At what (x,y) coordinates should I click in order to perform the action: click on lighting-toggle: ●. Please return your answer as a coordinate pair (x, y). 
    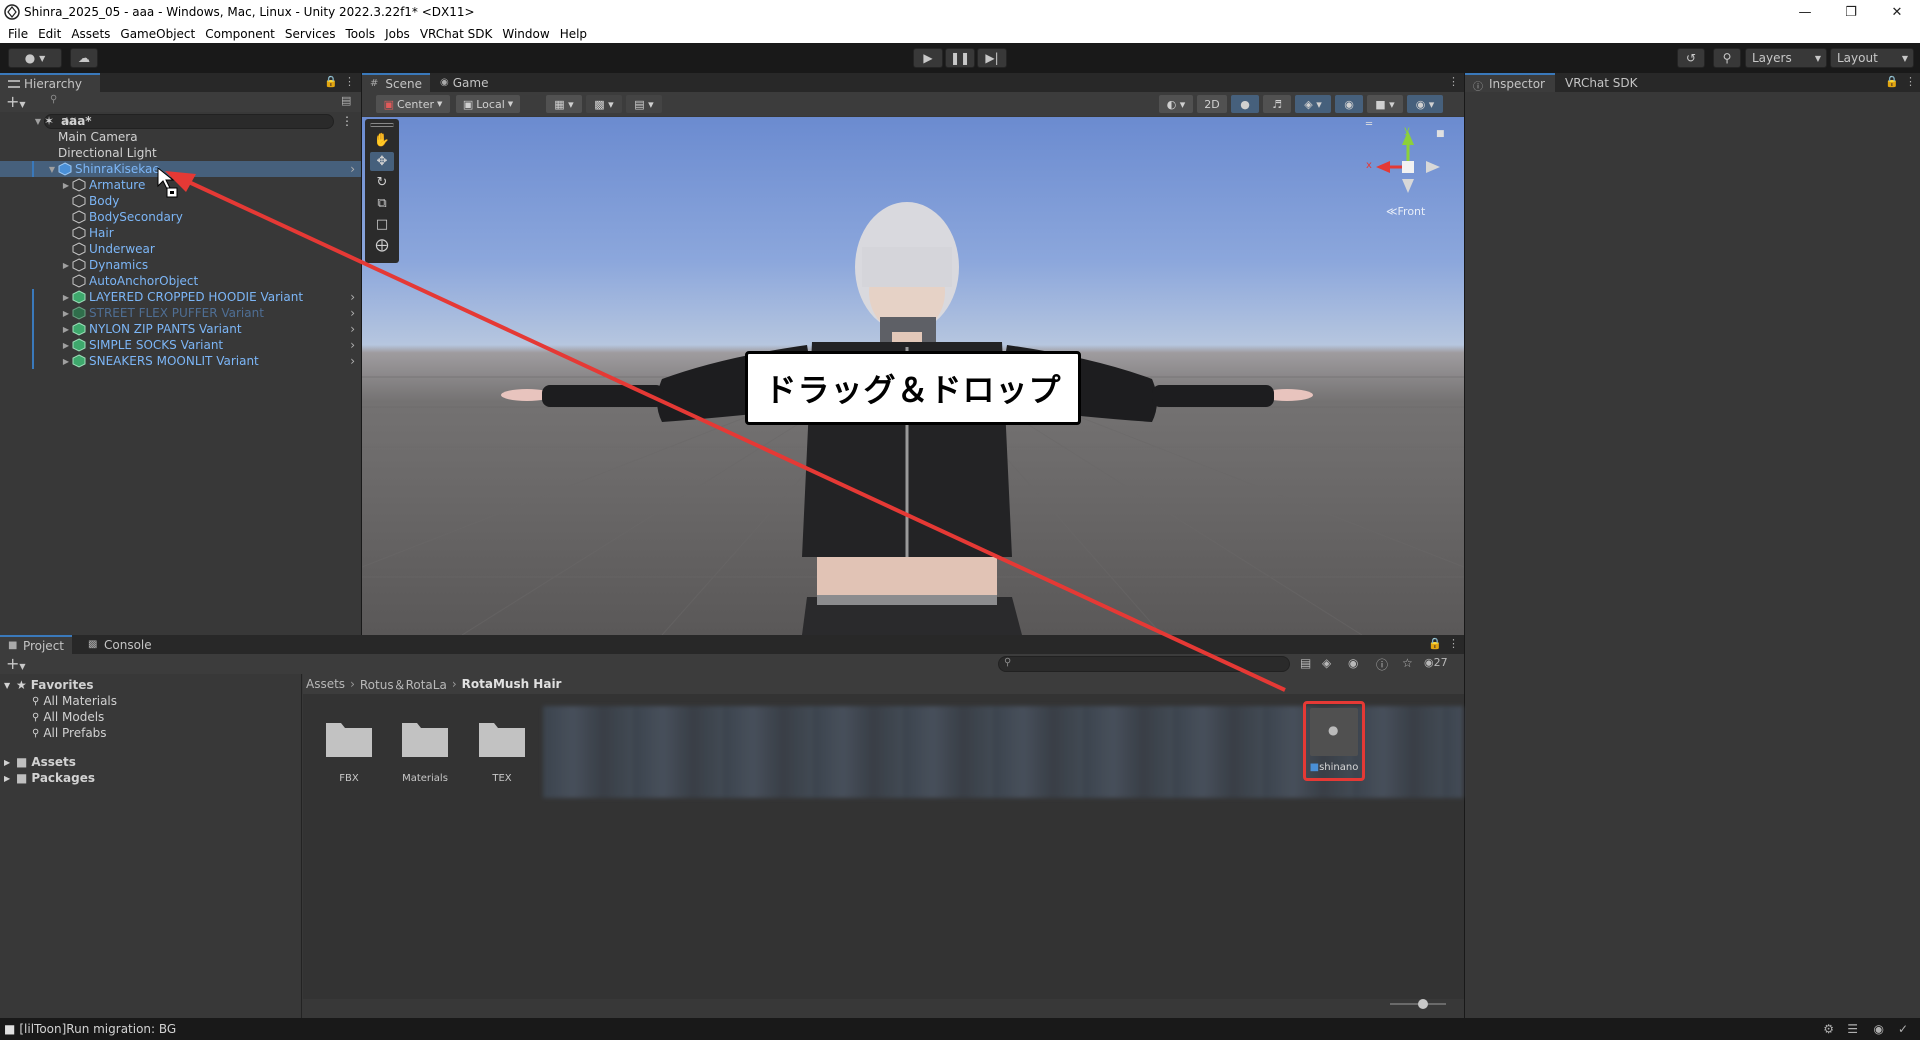
    Looking at the image, I should click on (1245, 104).